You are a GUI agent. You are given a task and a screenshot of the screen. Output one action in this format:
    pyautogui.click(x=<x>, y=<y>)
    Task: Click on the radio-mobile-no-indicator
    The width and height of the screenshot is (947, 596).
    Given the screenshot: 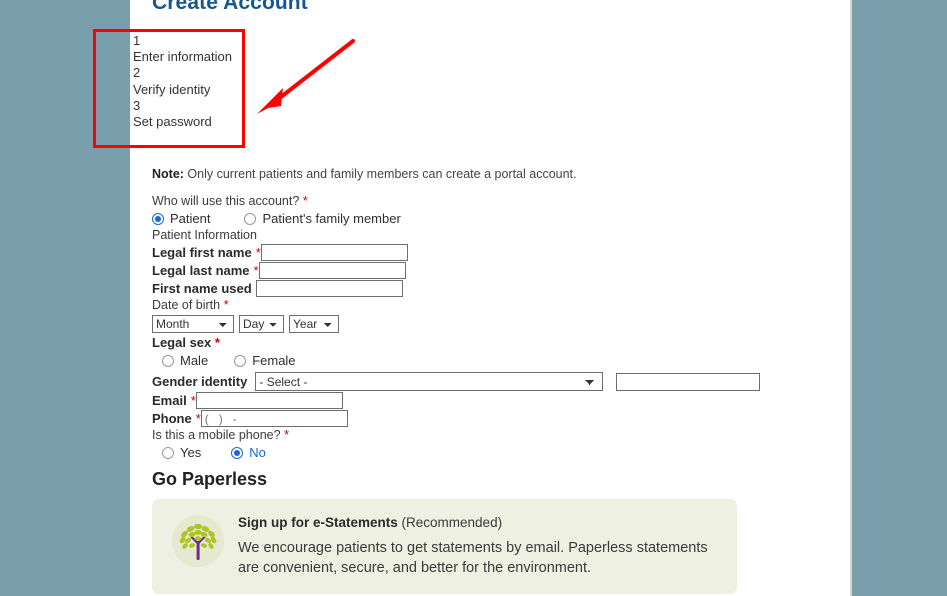 What is the action you would take?
    pyautogui.click(x=237, y=453)
    